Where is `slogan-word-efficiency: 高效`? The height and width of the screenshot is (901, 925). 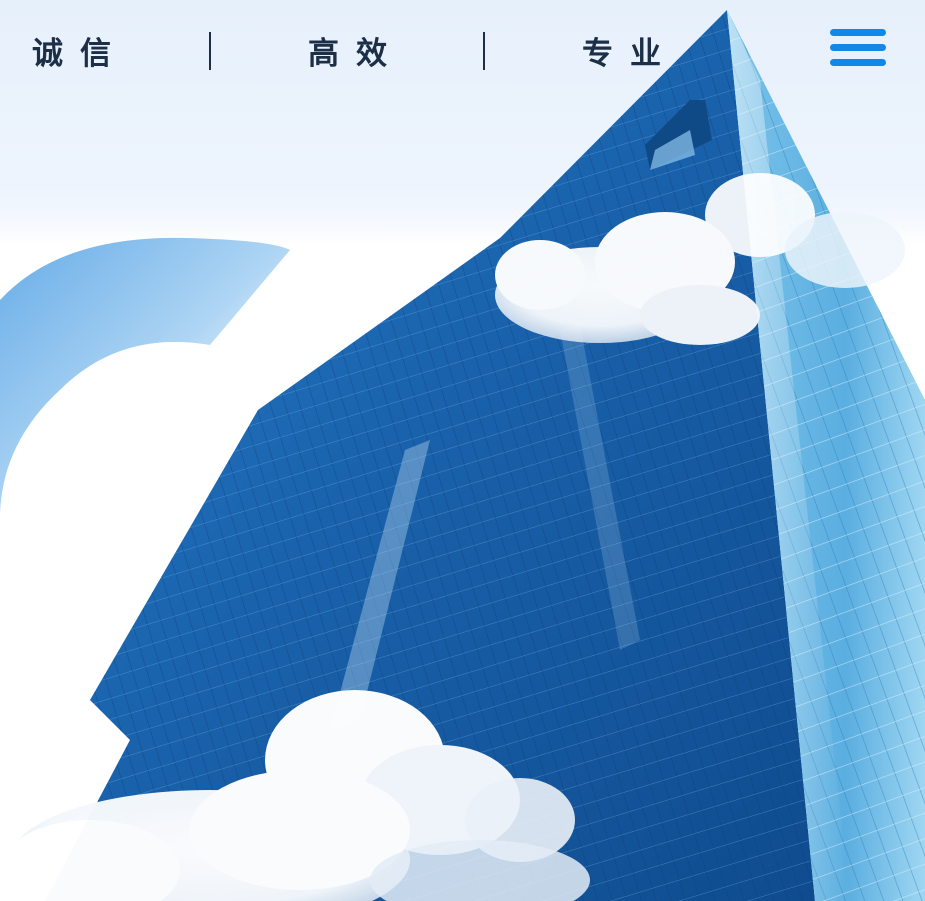 slogan-word-efficiency: 高效 is located at coordinates (356, 54).